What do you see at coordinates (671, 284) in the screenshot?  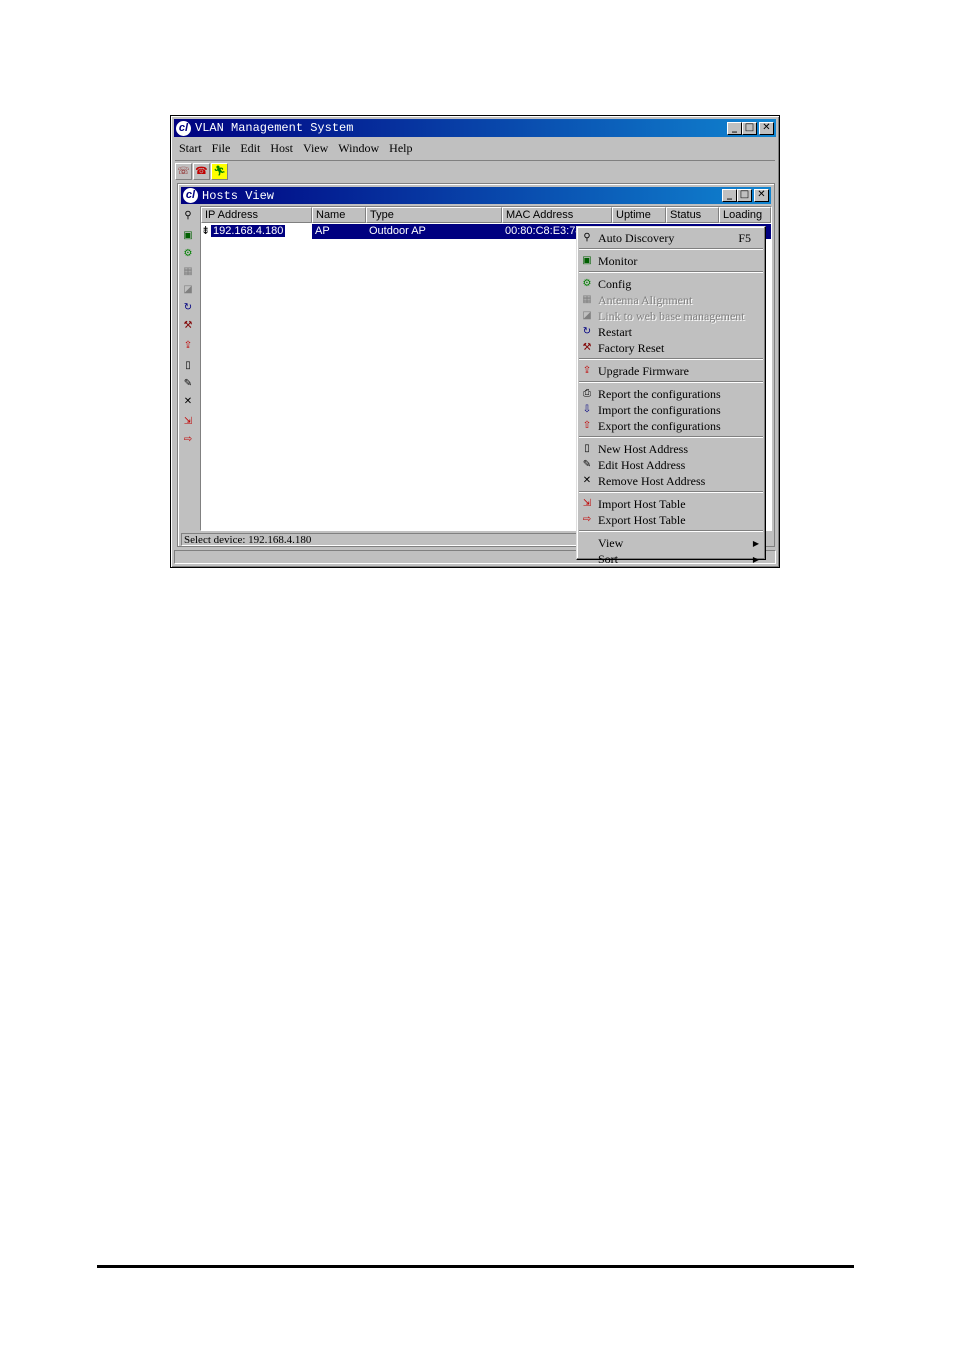 I see `menu-config: ⚙ Config` at bounding box center [671, 284].